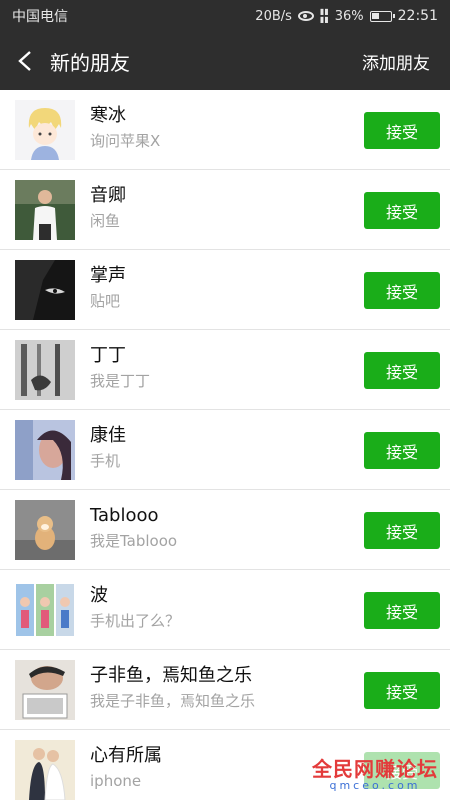 The width and height of the screenshot is (450, 800). Describe the element at coordinates (225, 210) in the screenshot. I see `list-item: 音卿 闲鱼 接受` at that location.